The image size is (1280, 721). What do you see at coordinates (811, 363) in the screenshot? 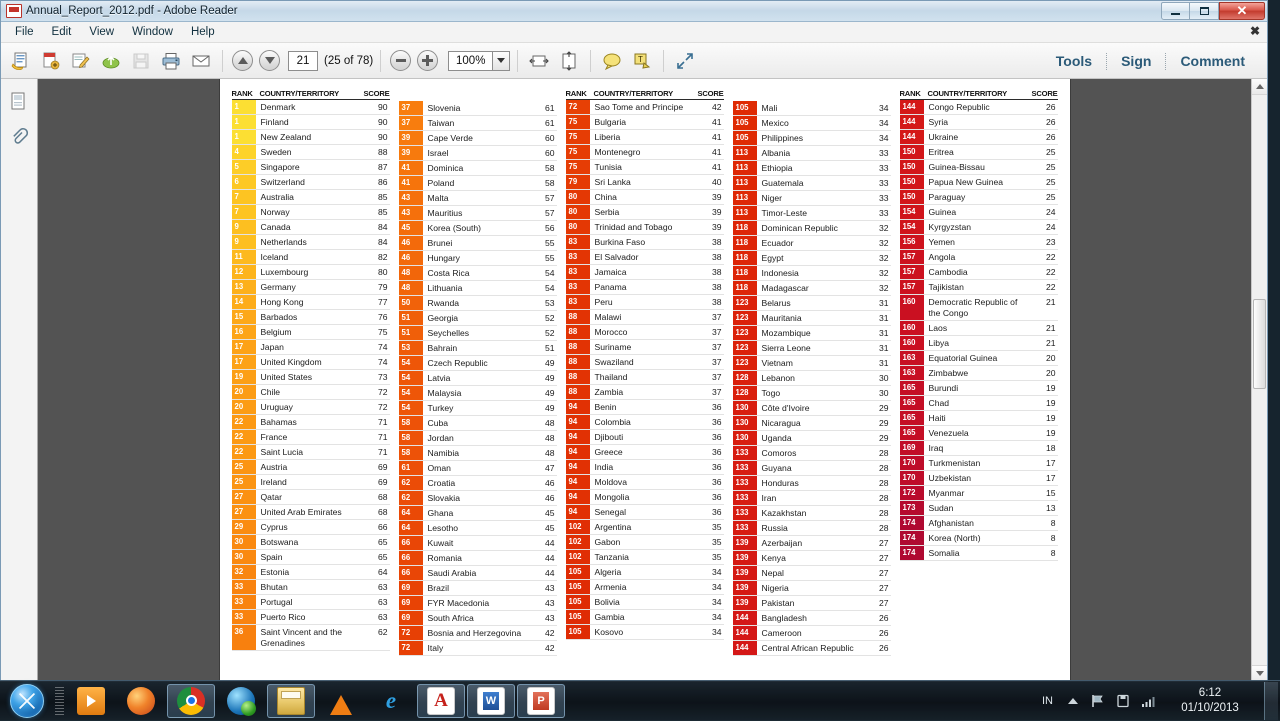
I see `country-cell: Vietnam` at bounding box center [811, 363].